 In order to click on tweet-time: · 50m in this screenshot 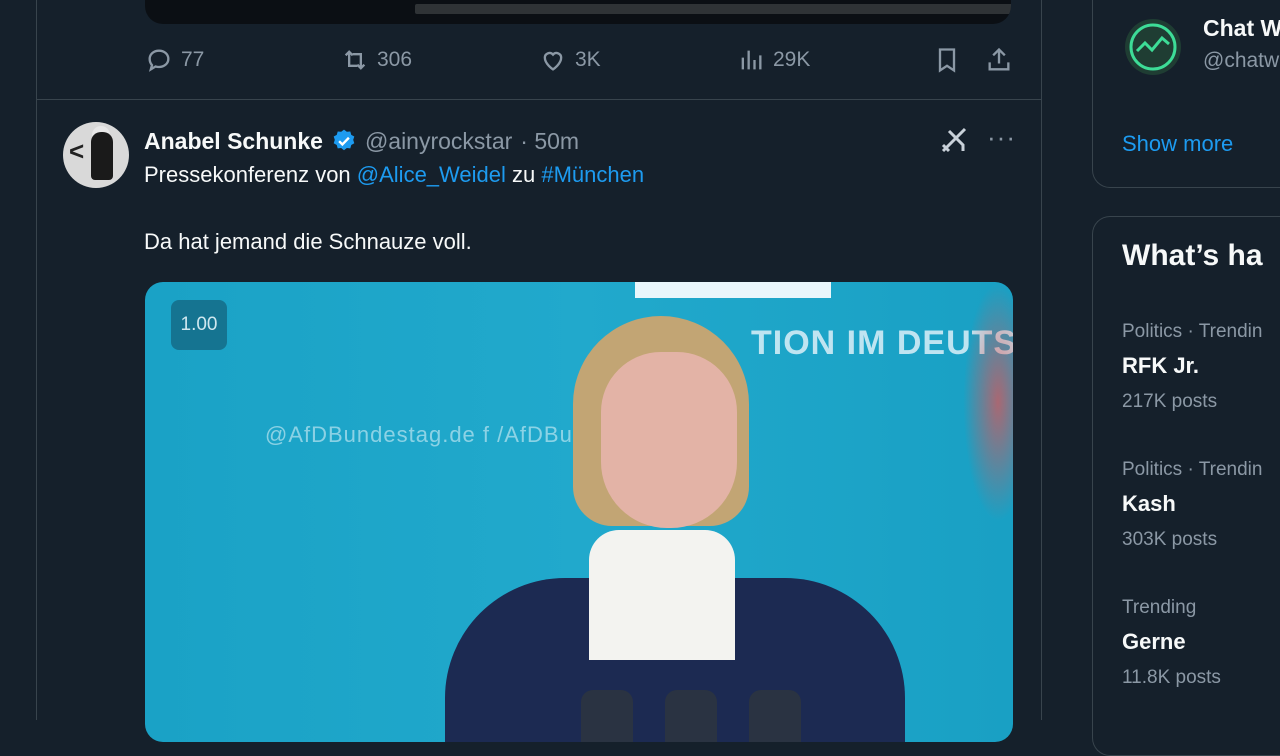, I will do `click(549, 141)`.